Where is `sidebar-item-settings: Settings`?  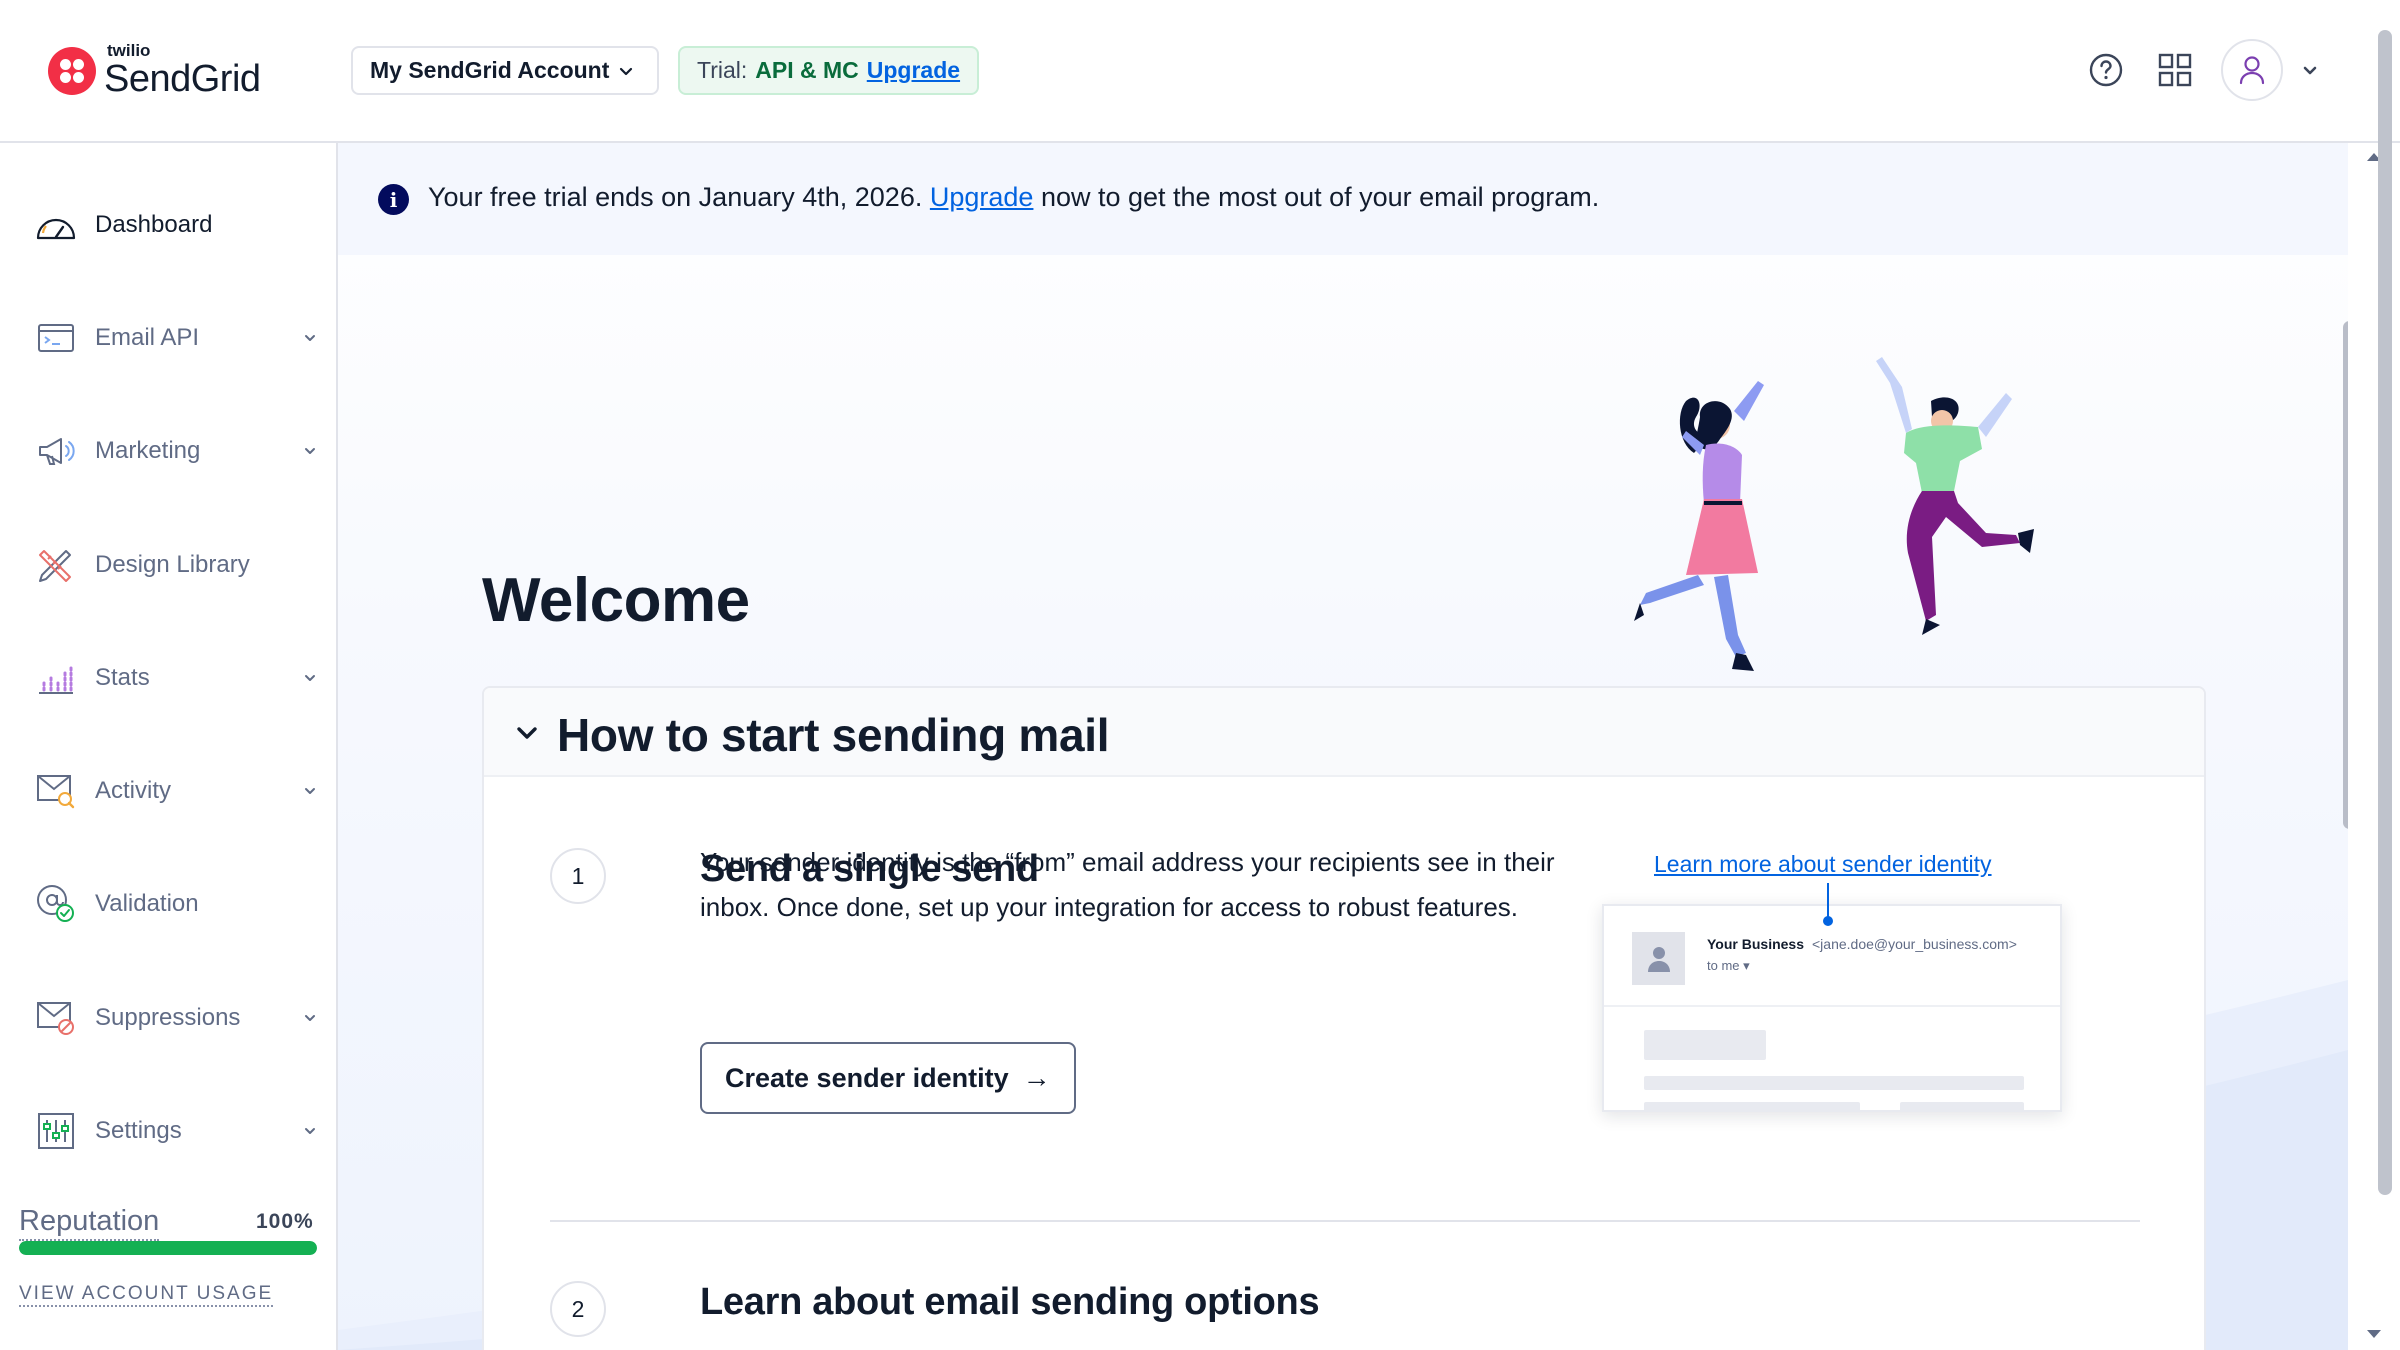
sidebar-item-settings: Settings is located at coordinates (168, 1131).